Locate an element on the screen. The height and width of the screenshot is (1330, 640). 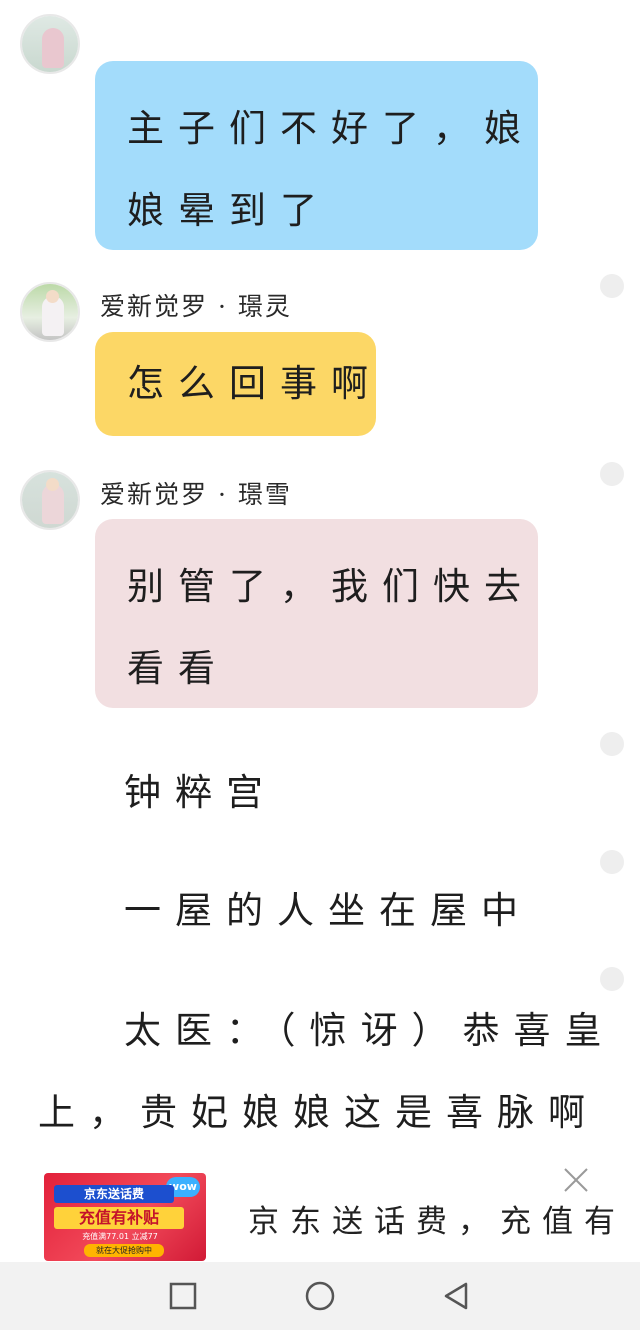
sender-name: 爱新觉罗 · 璟雪 is located at coordinates (196, 494).